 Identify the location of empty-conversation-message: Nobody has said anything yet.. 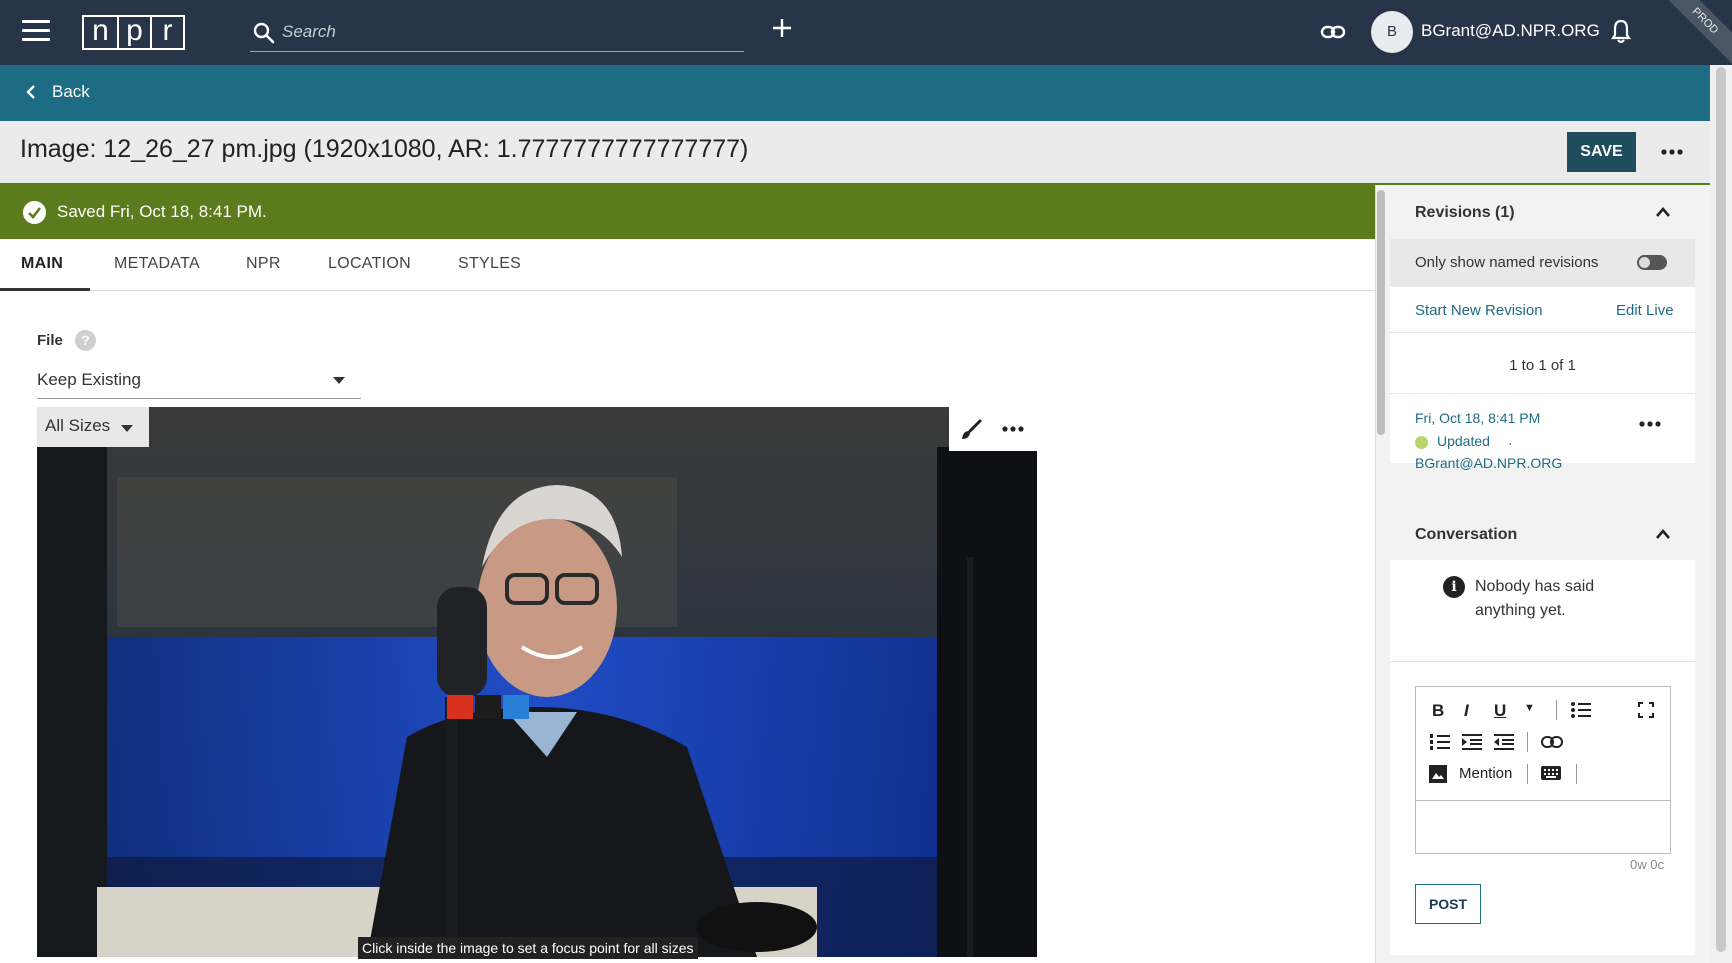
(1535, 598).